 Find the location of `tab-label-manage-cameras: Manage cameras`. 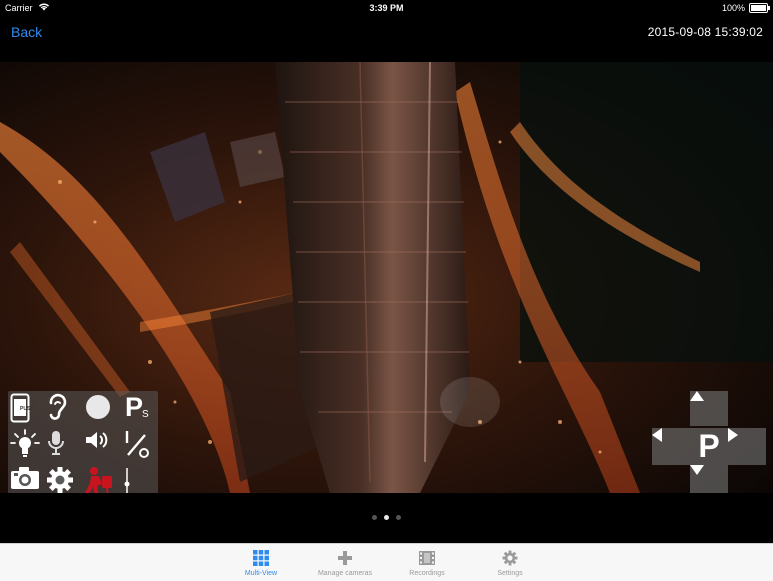

tab-label-manage-cameras: Manage cameras is located at coordinates (345, 573).